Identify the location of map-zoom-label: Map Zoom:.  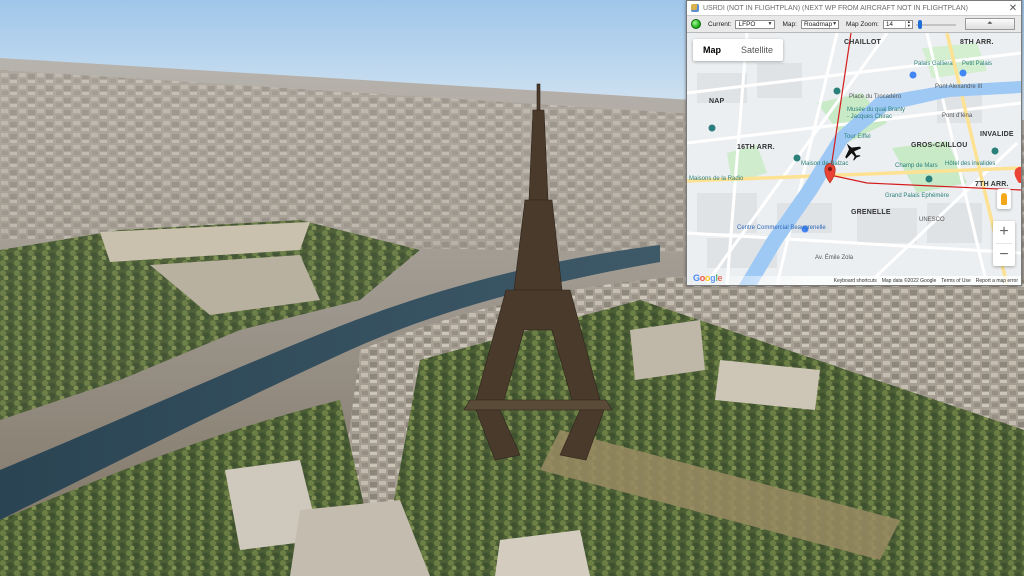
(862, 24).